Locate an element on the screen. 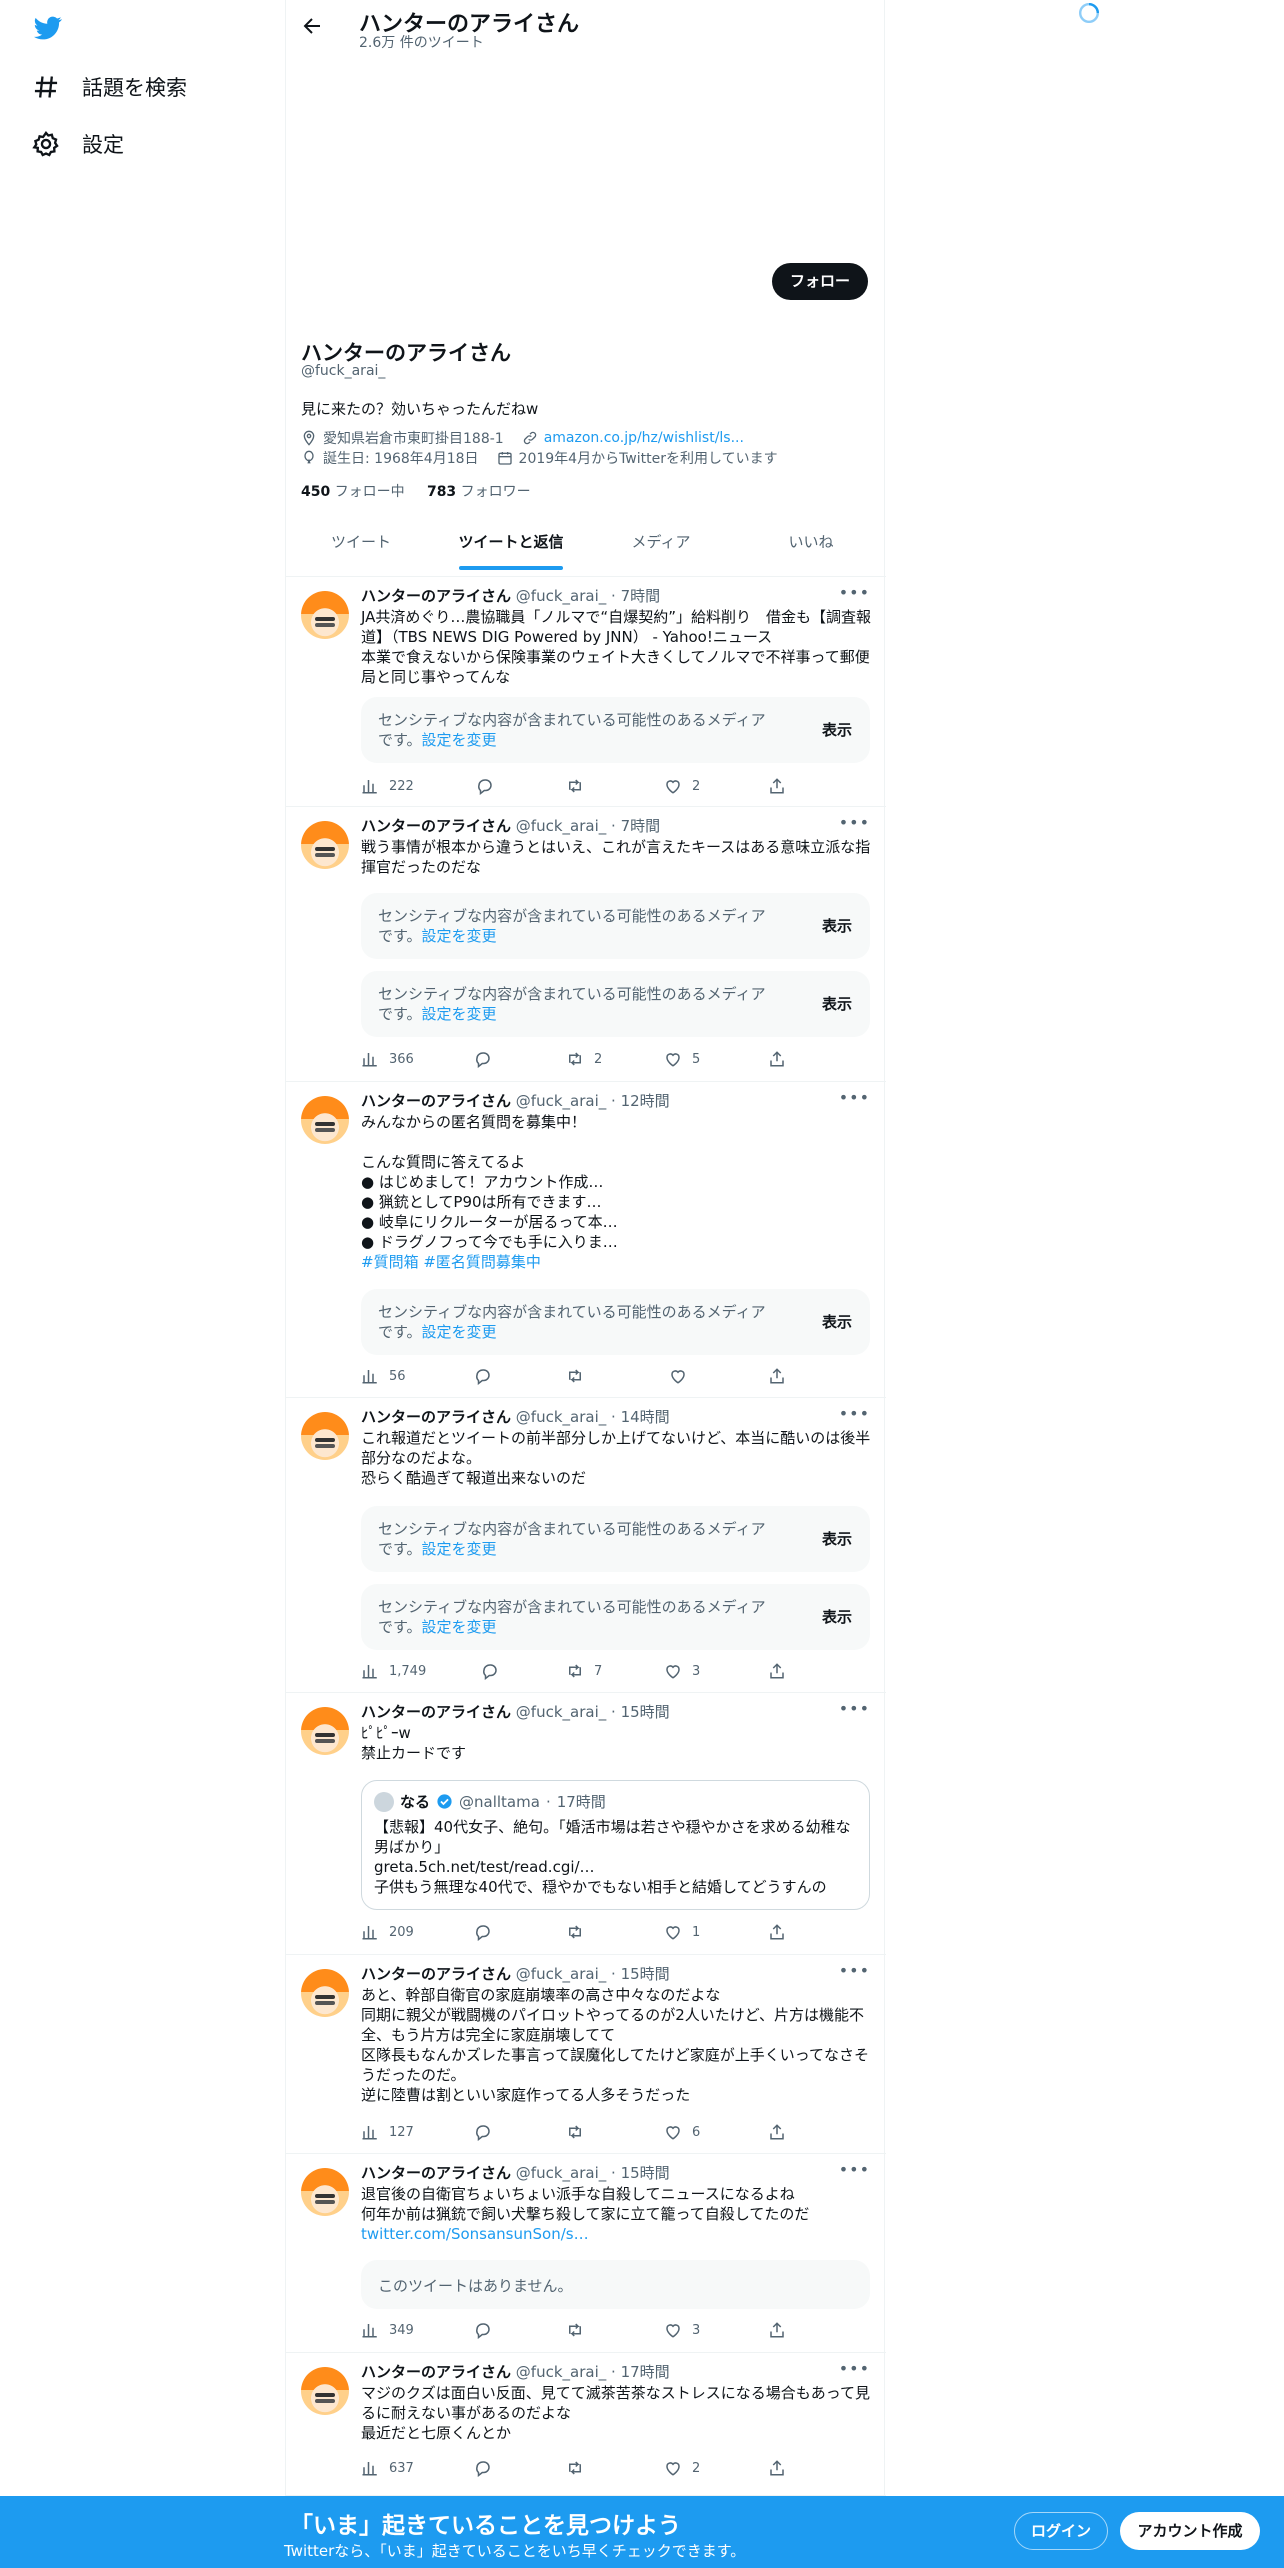  tab-media: メディア is located at coordinates (661, 548).